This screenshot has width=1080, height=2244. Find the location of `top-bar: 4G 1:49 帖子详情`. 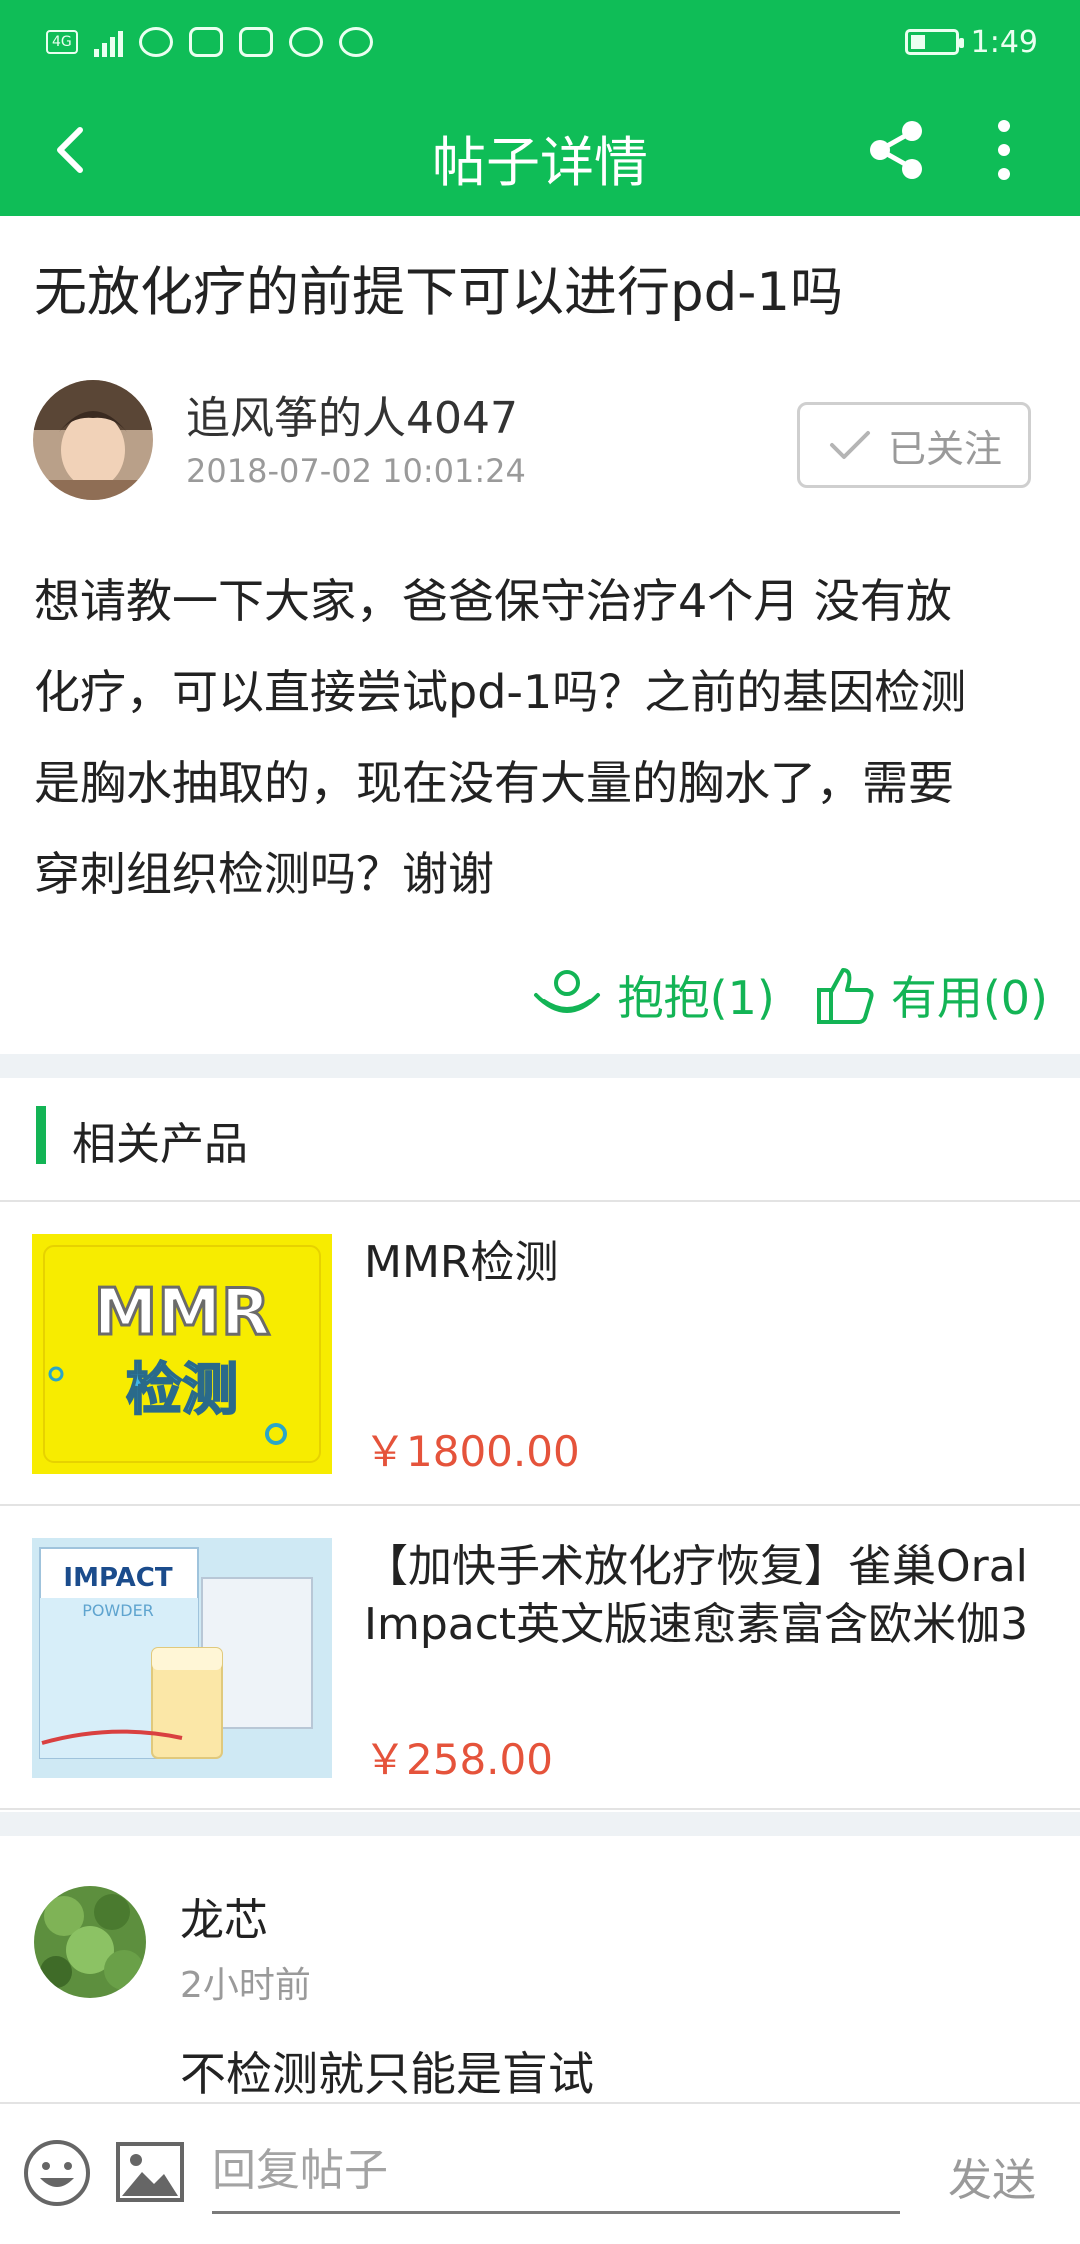

top-bar: 4G 1:49 帖子详情 is located at coordinates (540, 108).